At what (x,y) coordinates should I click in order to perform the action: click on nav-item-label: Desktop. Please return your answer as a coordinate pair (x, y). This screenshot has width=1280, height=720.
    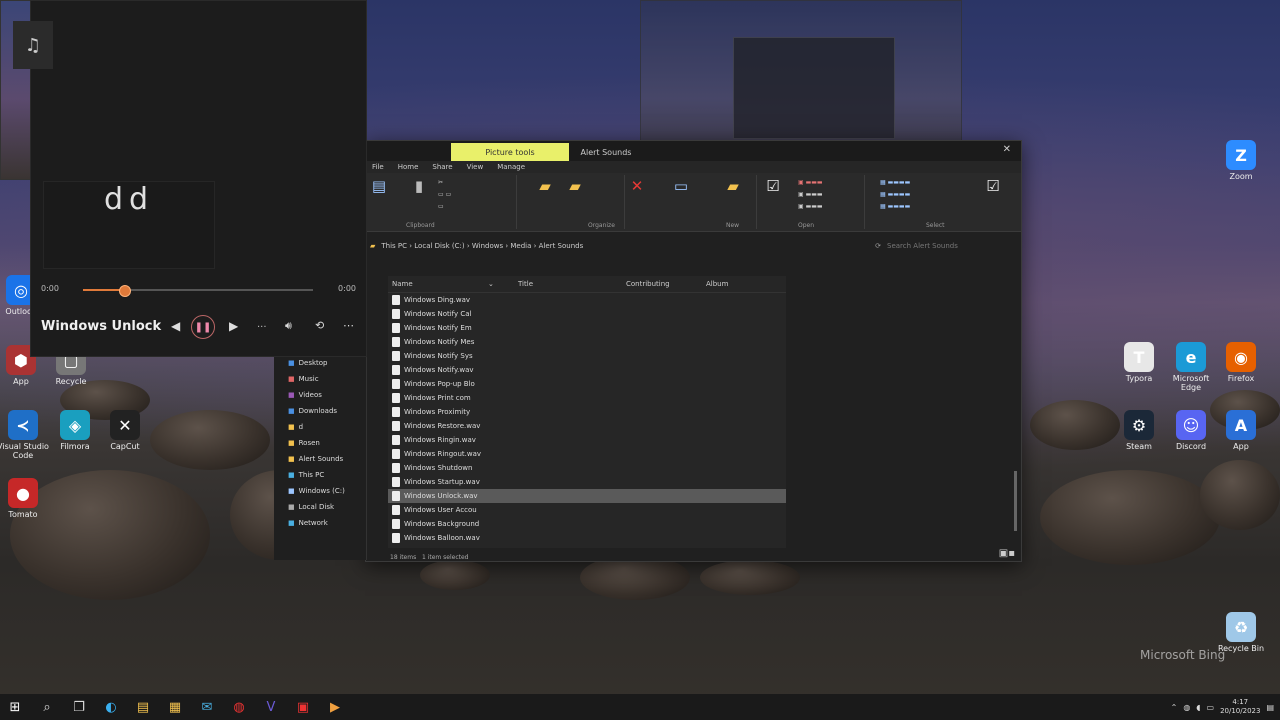
    Looking at the image, I should click on (313, 363).